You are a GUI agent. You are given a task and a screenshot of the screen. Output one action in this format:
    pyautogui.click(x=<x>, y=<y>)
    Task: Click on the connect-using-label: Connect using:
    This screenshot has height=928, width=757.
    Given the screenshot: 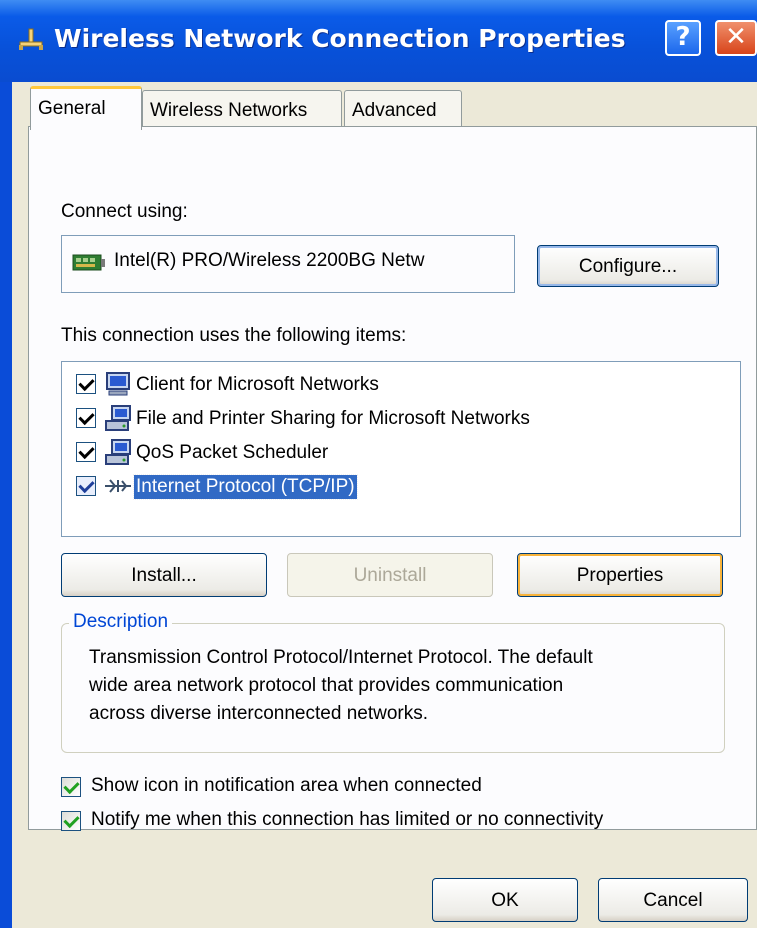 What is the action you would take?
    pyautogui.click(x=124, y=211)
    